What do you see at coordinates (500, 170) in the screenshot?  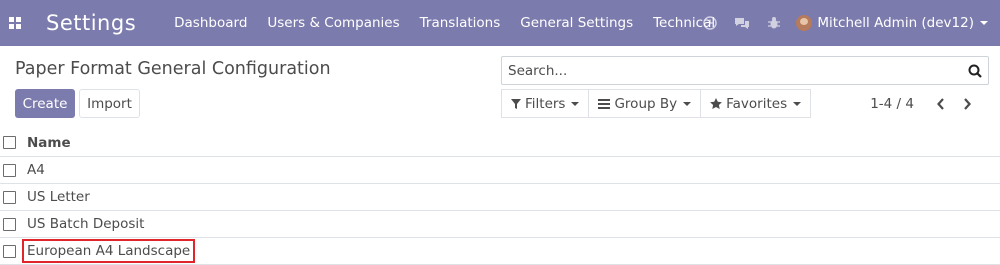 I see `table-row: A4` at bounding box center [500, 170].